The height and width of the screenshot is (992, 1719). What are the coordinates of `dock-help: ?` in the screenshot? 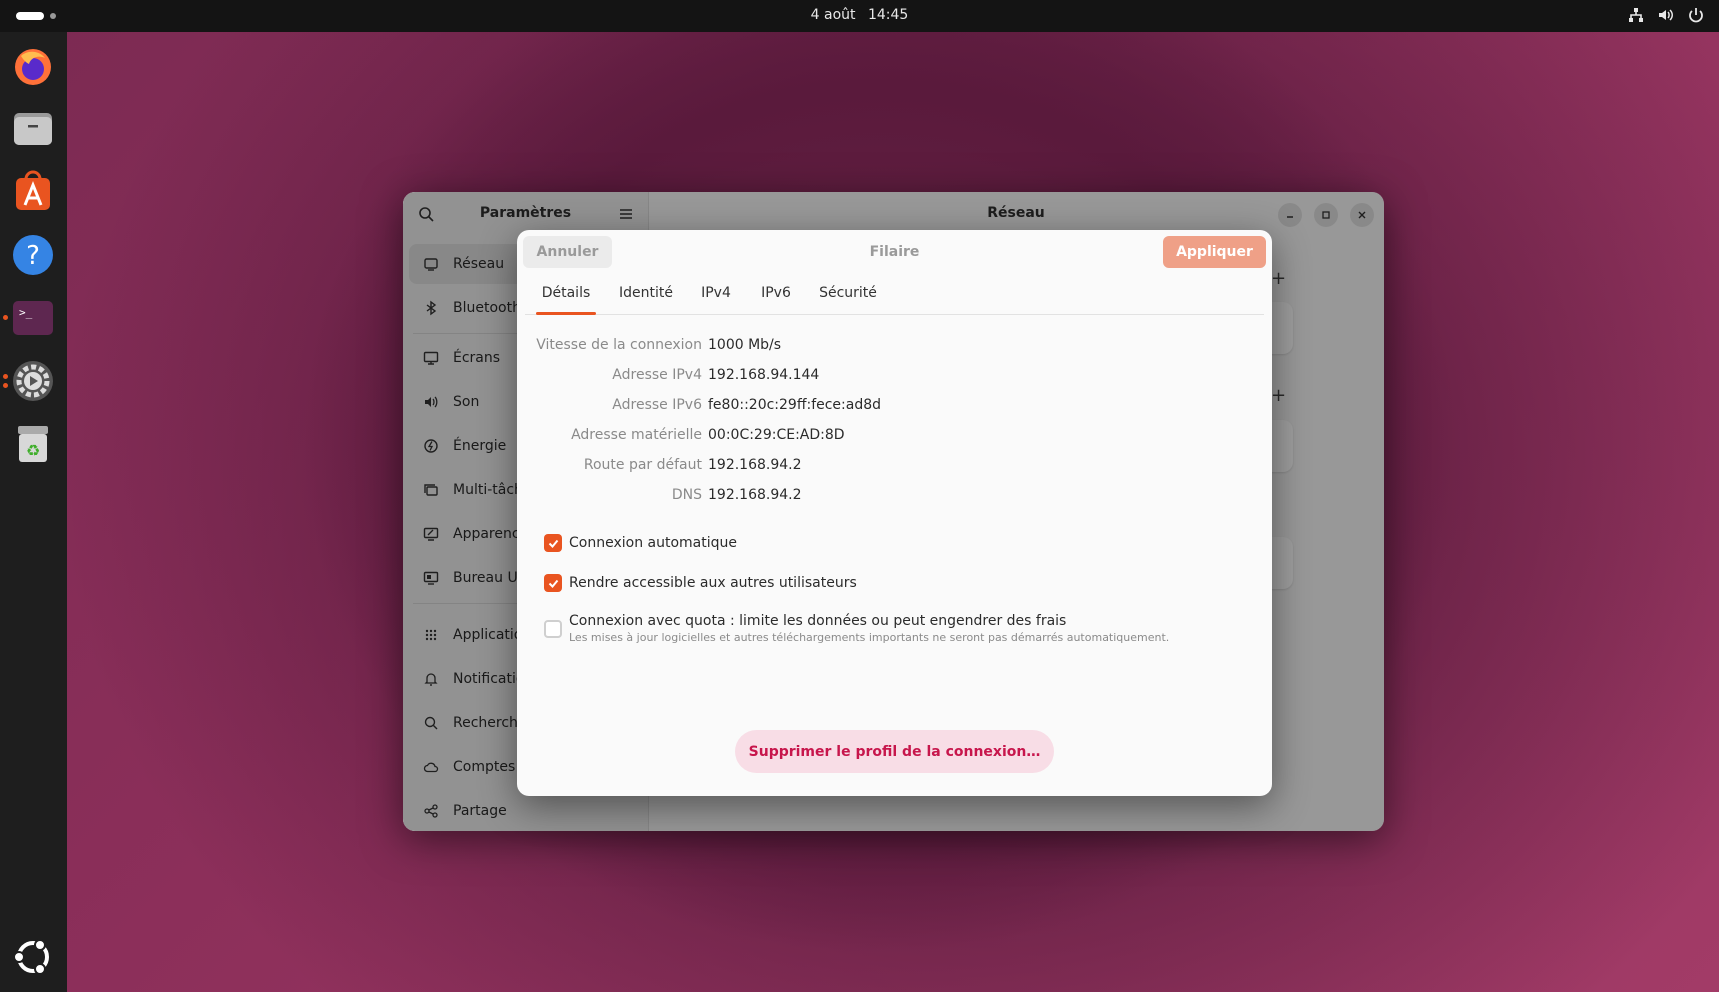 It's located at (33, 255).